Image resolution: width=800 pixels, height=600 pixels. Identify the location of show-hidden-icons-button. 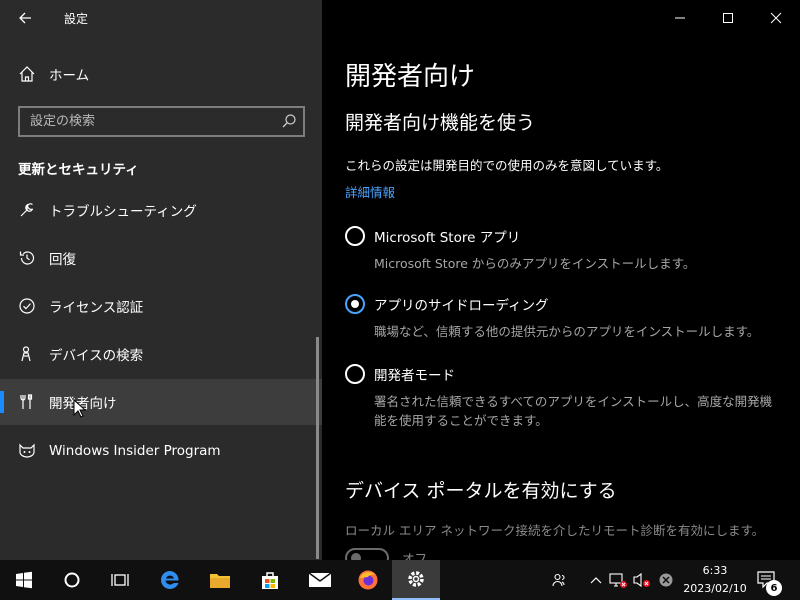
(596, 580).